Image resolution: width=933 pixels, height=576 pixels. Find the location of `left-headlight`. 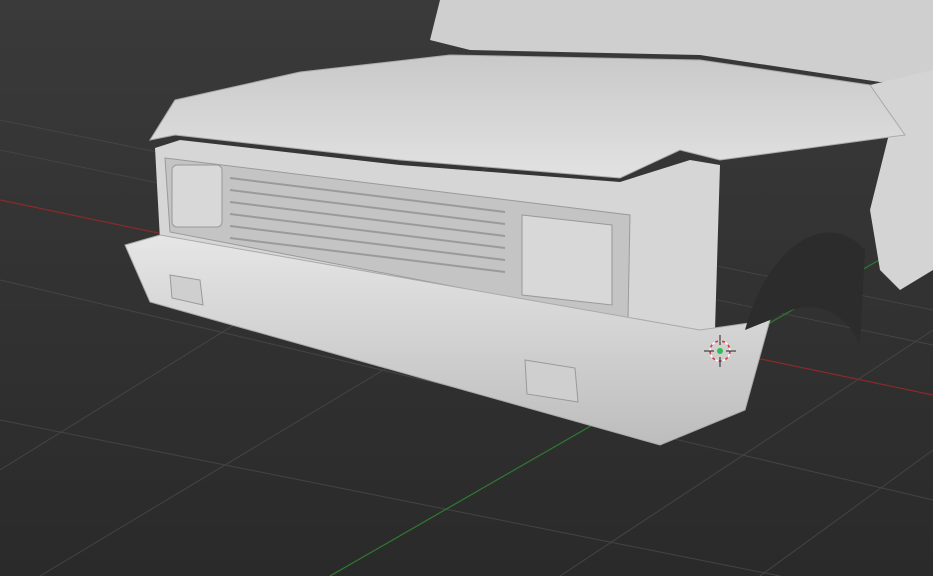

left-headlight is located at coordinates (197, 196).